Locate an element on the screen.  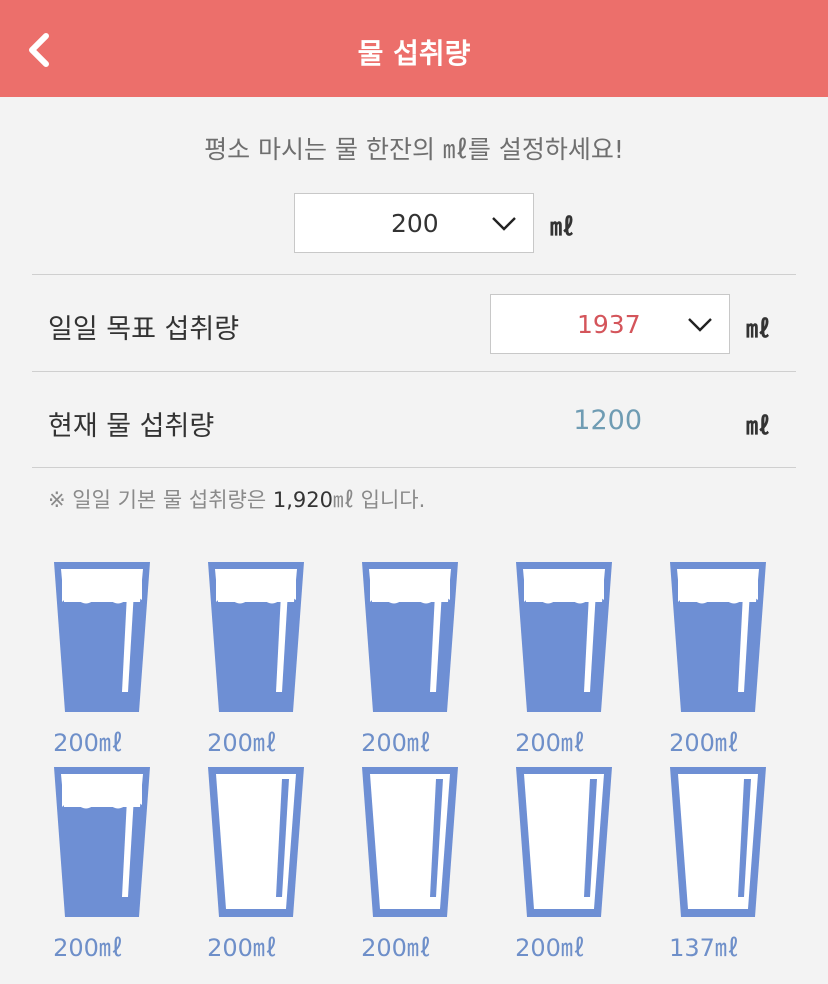
daily-goal-value: 1937 is located at coordinates (609, 324).